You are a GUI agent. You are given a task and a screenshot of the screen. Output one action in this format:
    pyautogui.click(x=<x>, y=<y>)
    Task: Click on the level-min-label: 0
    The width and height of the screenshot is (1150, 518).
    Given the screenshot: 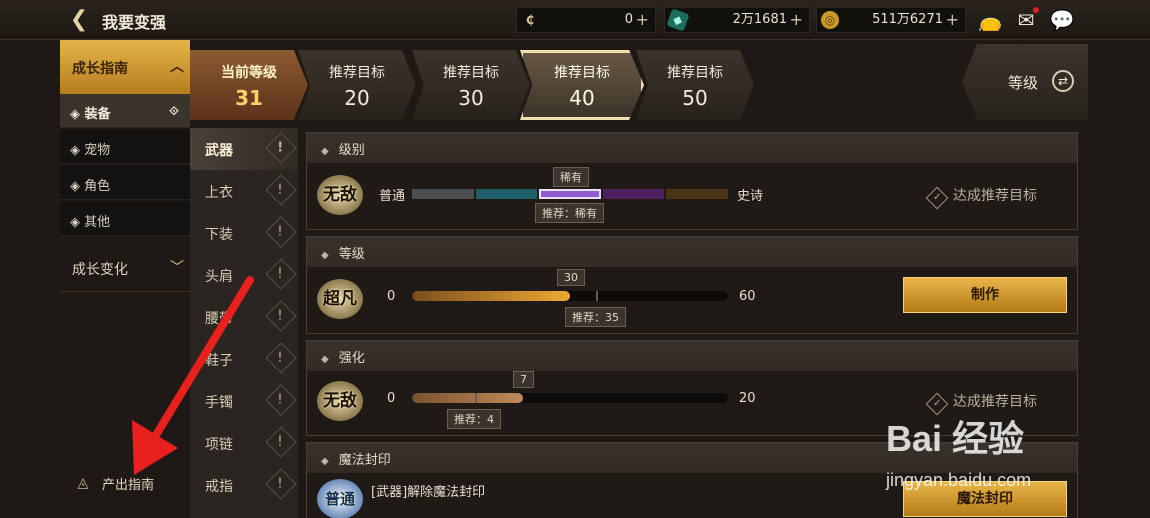 What is the action you would take?
    pyautogui.click(x=391, y=296)
    